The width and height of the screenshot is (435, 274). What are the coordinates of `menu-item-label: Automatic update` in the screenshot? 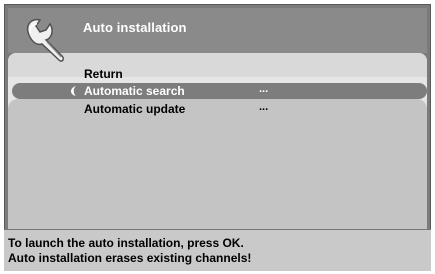 It's located at (135, 109).